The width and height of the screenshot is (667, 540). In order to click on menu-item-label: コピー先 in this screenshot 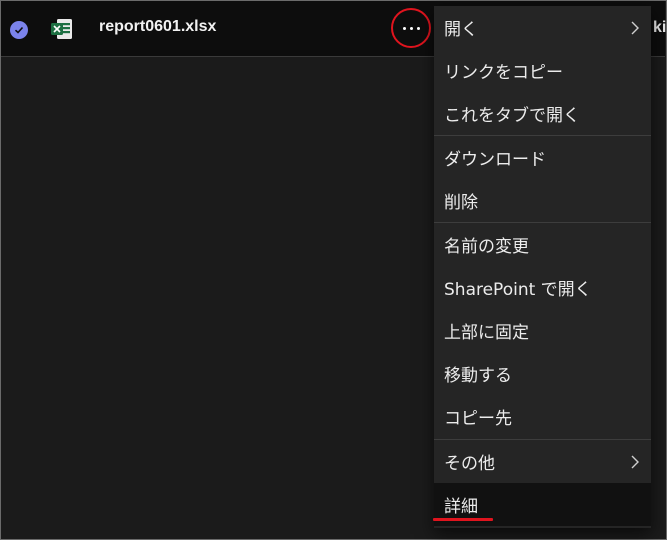, I will do `click(478, 419)`.